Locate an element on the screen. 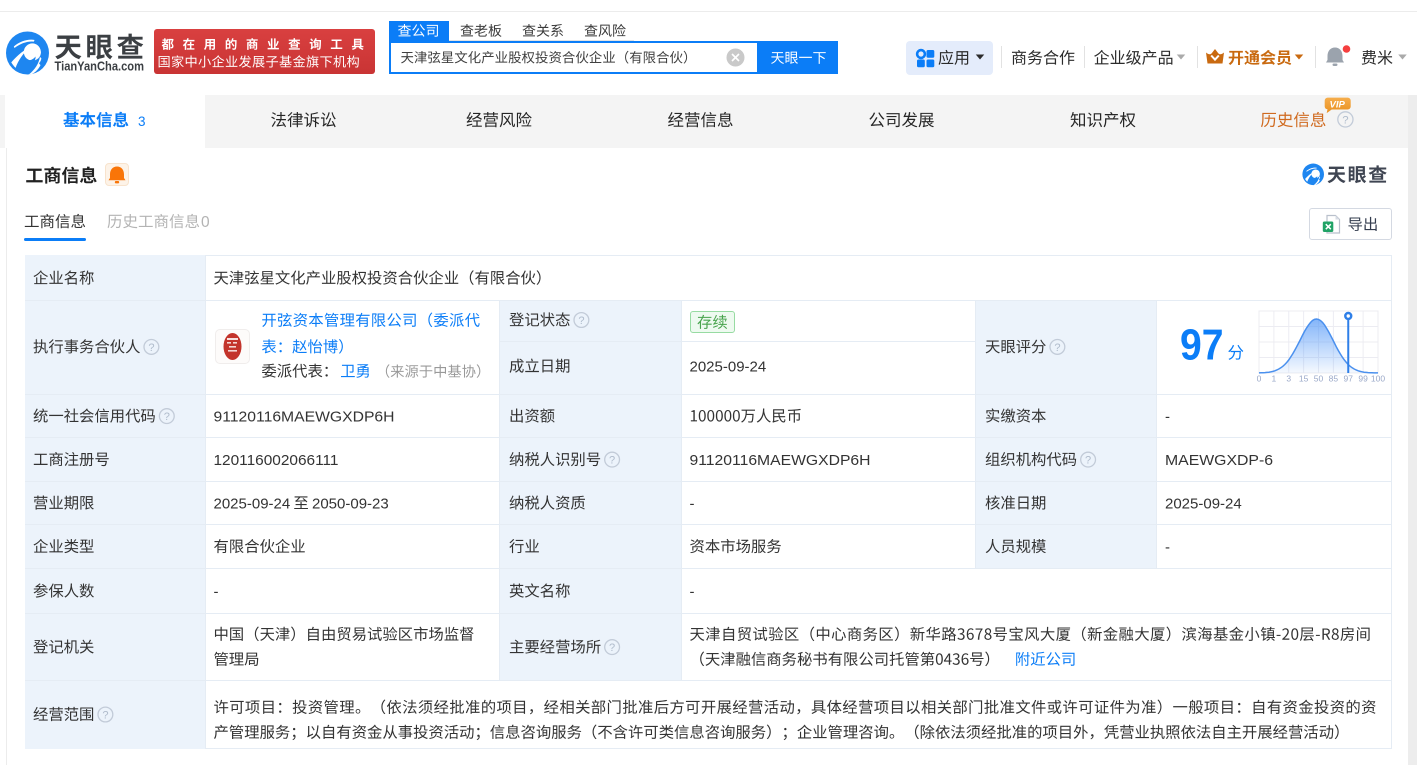 The height and width of the screenshot is (765, 1417). svg-text: 85 is located at coordinates (1334, 379).